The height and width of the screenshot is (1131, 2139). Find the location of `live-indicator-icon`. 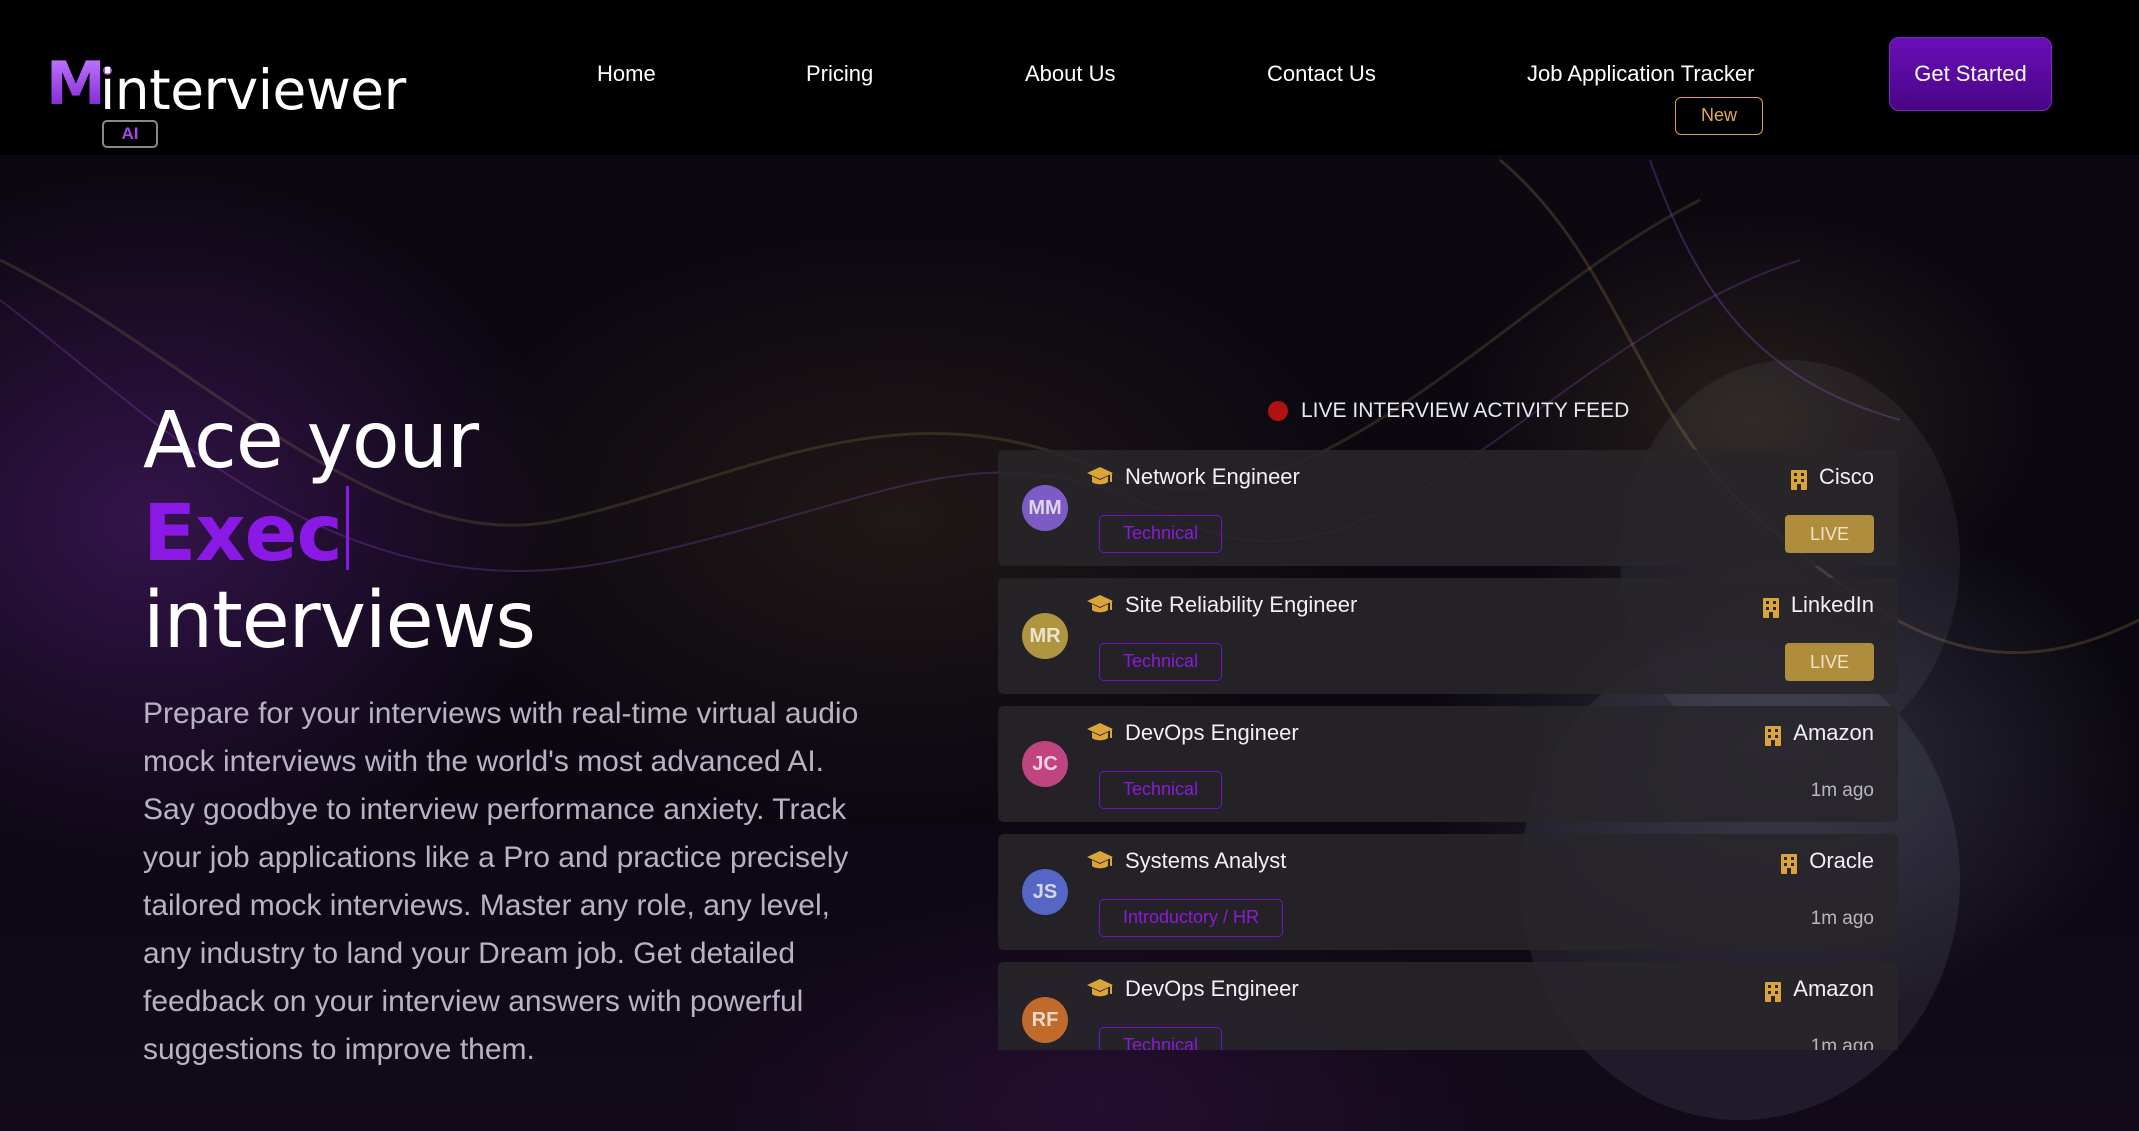

live-indicator-icon is located at coordinates (1278, 411).